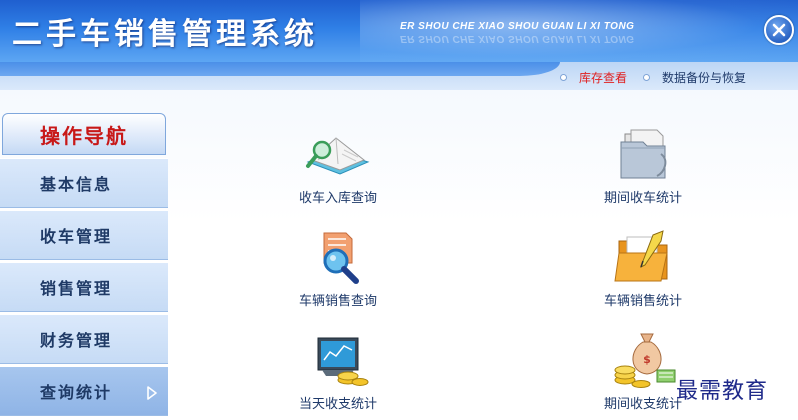 This screenshot has width=798, height=420. I want to click on top-toolbar: 库存查看 数据备份与恢复, so click(399, 76).